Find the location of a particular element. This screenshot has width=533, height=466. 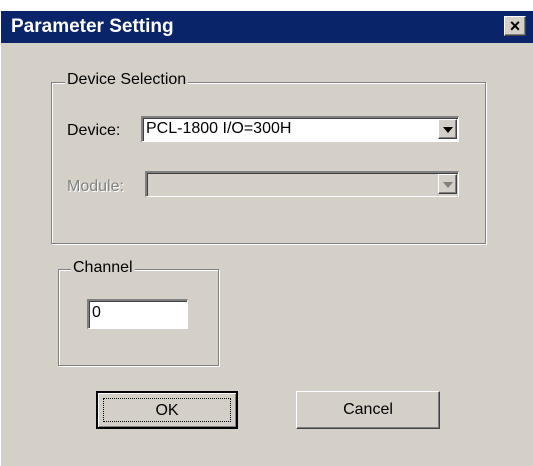

close-icon: × is located at coordinates (515, 26).